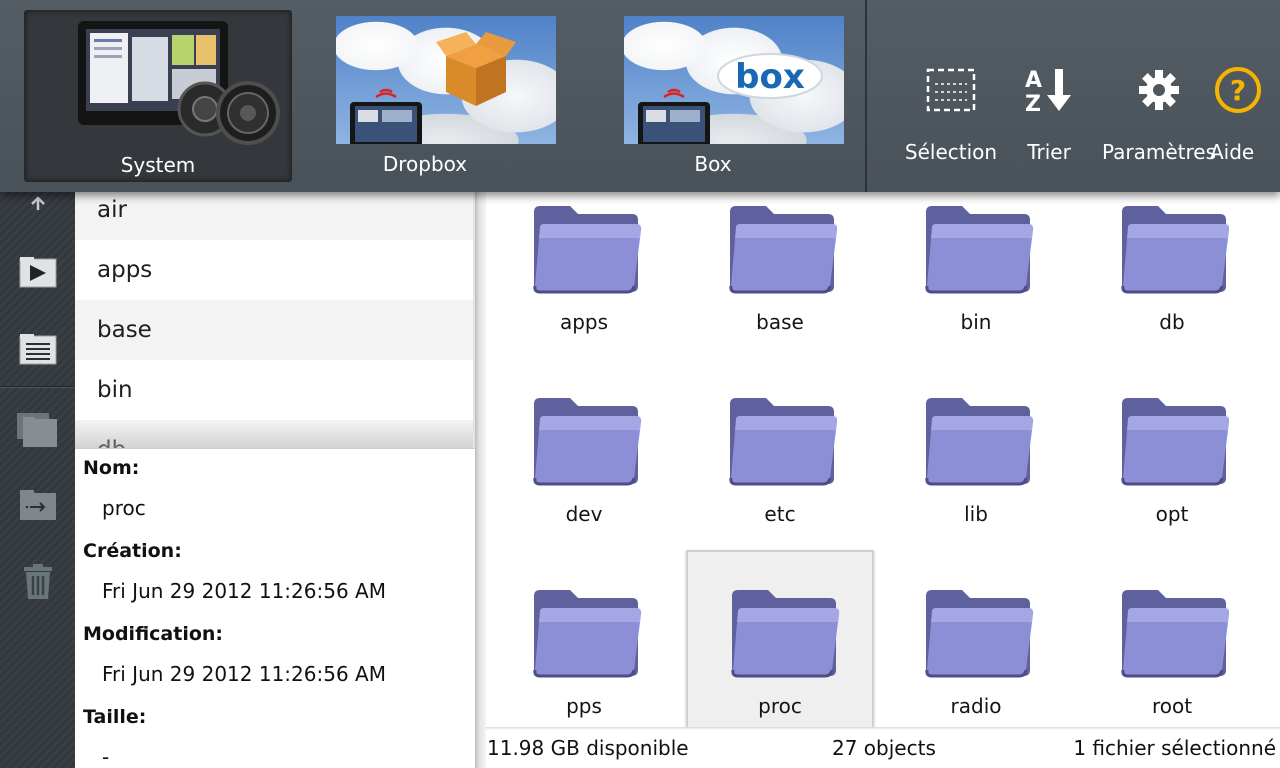 The width and height of the screenshot is (1280, 768). I want to click on gear-icon, so click(1159, 90).